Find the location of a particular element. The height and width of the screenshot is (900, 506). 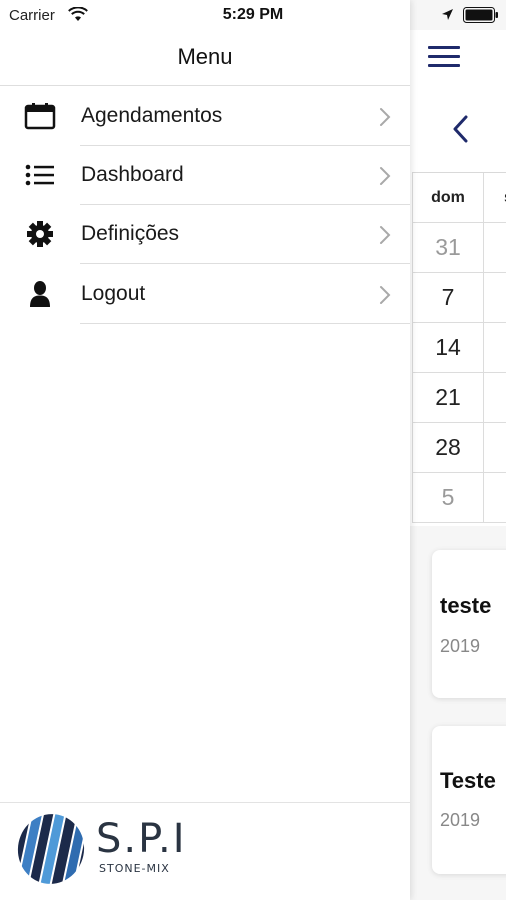

calendar-day: 31 is located at coordinates (448, 247).